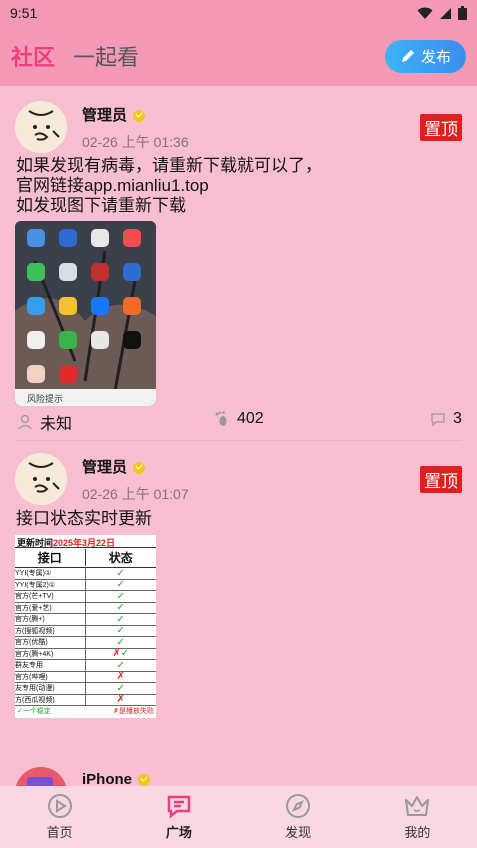 The width and height of the screenshot is (477, 848). Describe the element at coordinates (457, 418) in the screenshot. I see `comment-count: 3` at that location.